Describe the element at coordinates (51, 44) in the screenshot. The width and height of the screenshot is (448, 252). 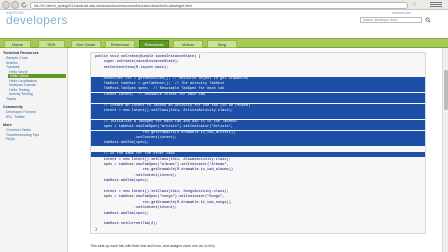
I see `tab-sdk: SDK` at that location.